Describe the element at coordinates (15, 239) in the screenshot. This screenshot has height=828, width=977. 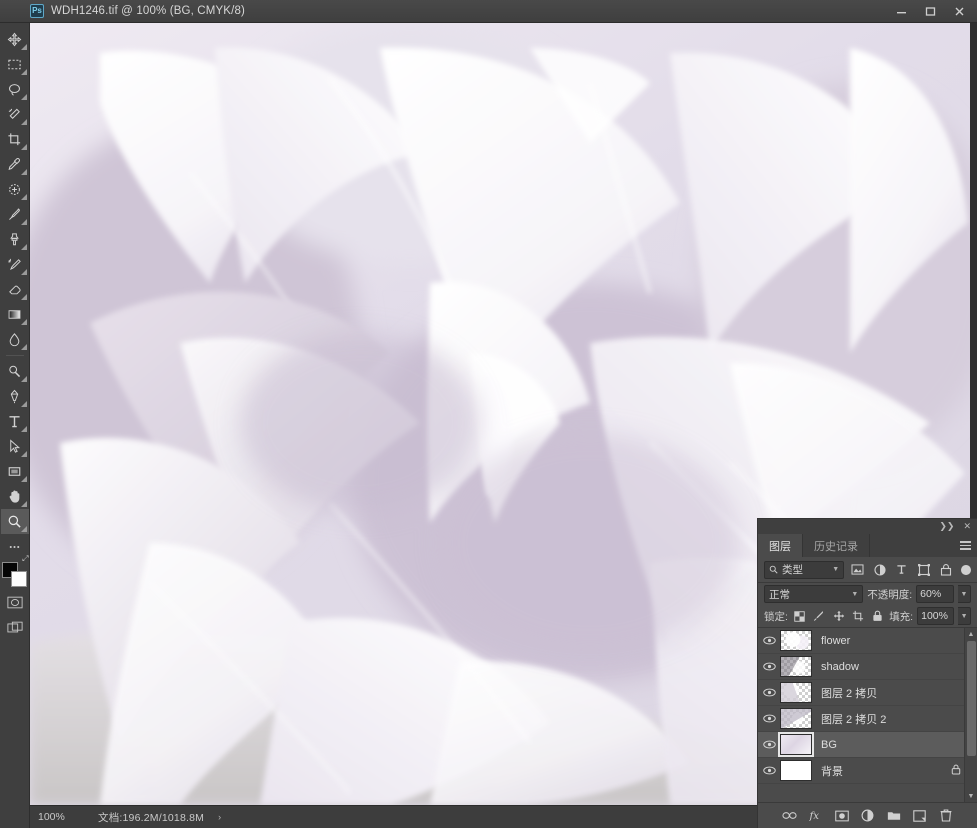
I see `clone-stamp-tool` at that location.